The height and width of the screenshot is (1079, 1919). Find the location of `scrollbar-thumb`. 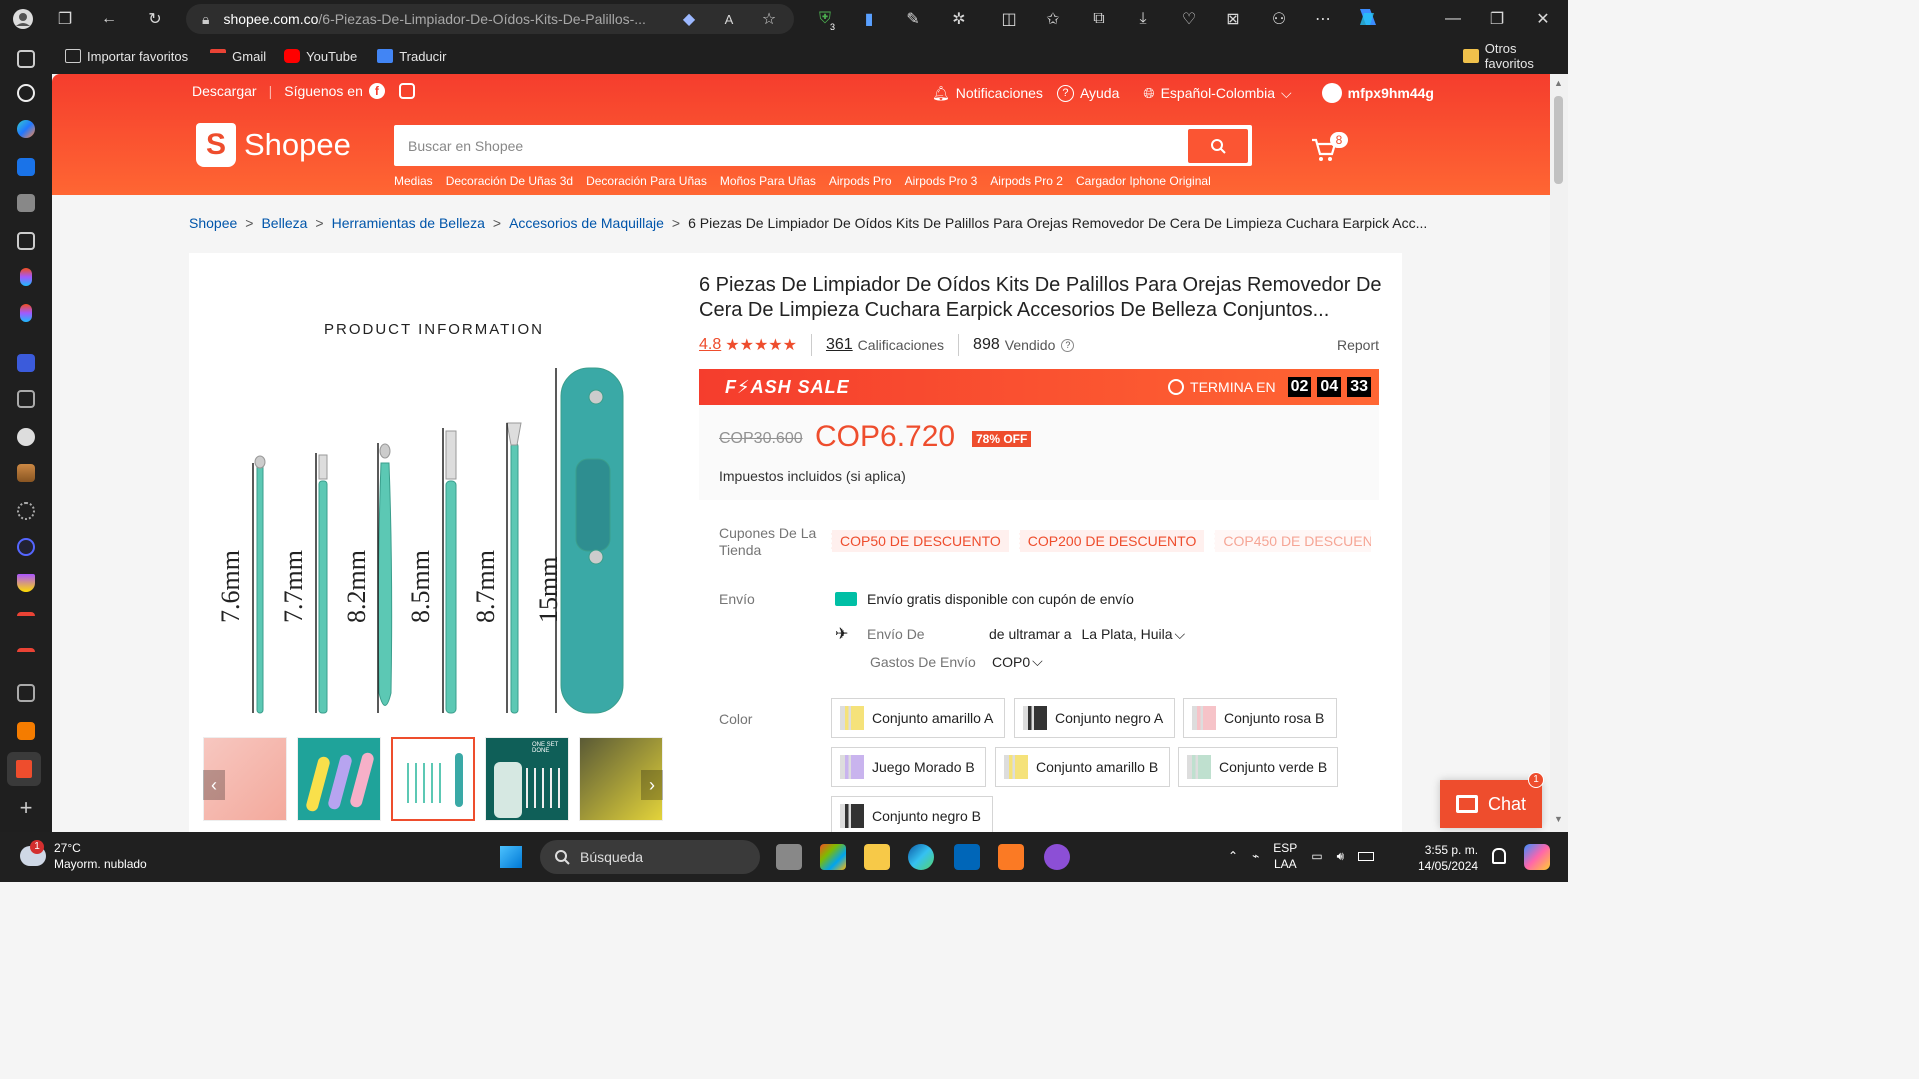

scrollbar-thumb is located at coordinates (1558, 140).